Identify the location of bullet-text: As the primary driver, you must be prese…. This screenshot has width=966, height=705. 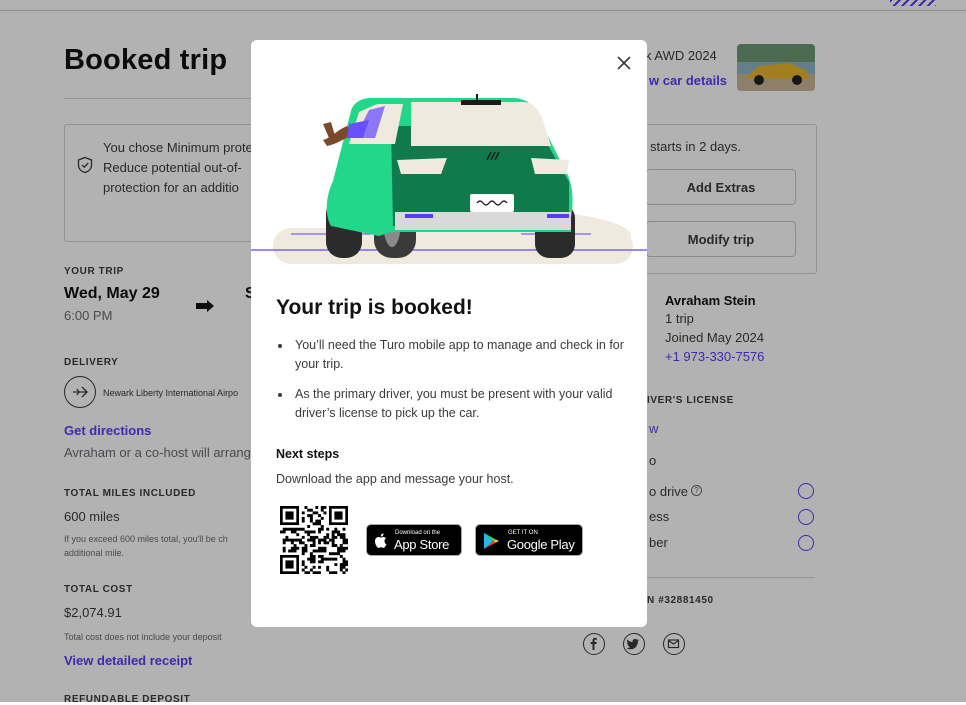
(454, 403).